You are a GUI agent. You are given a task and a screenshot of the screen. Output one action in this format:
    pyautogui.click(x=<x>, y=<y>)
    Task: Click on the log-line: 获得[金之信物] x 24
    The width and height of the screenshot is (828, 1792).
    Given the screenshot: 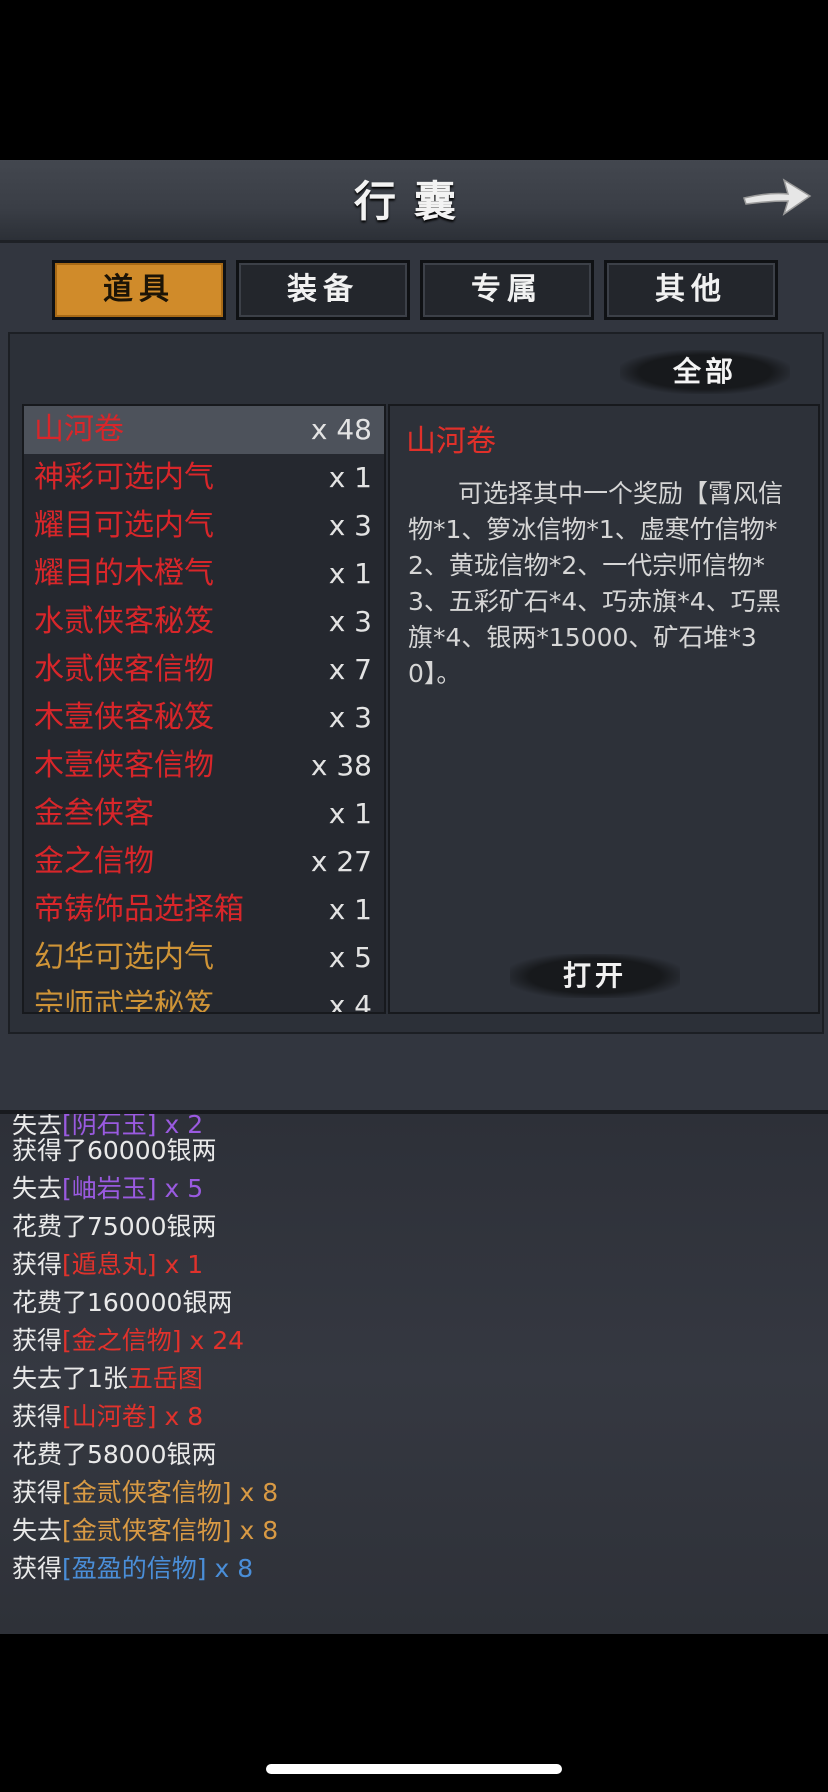 What is the action you would take?
    pyautogui.click(x=145, y=1341)
    